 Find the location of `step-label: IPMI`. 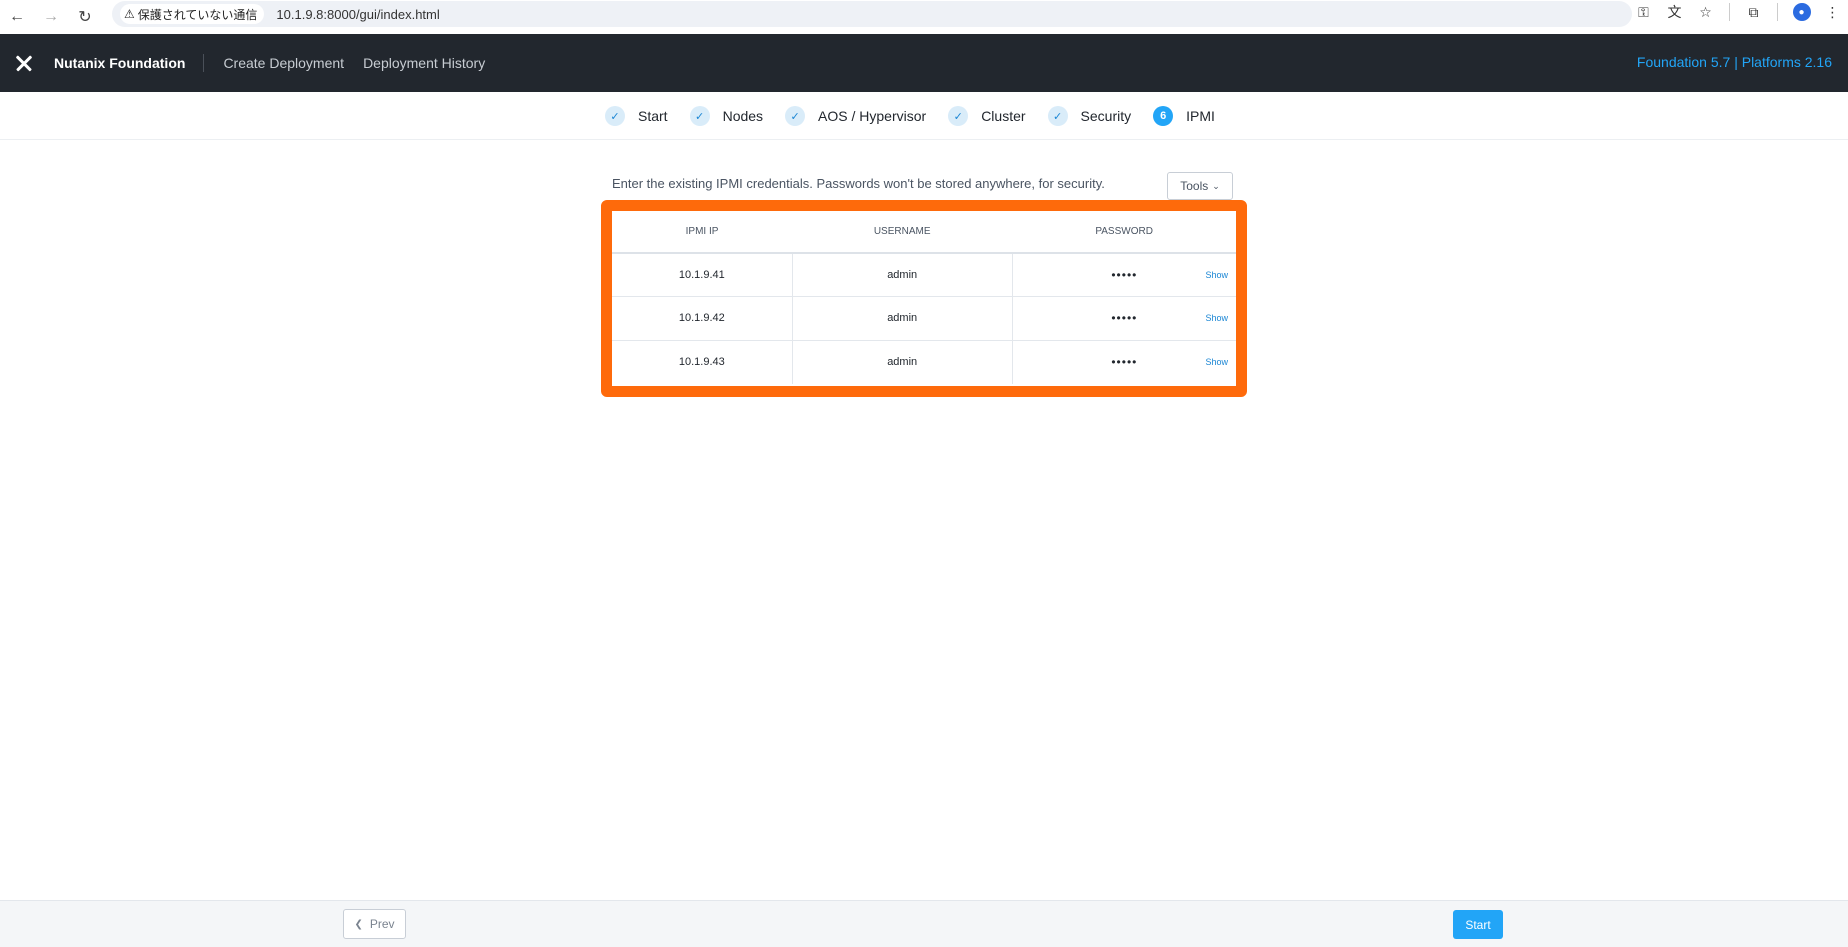

step-label: IPMI is located at coordinates (1200, 116).